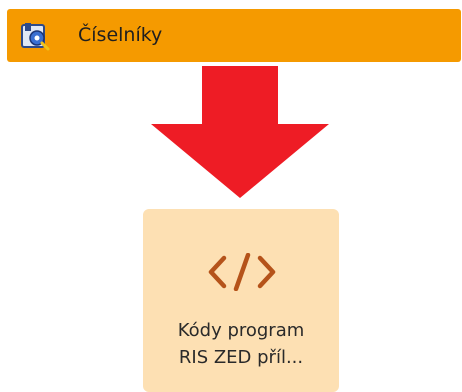 This screenshot has width=462, height=392. I want to click on menu-item-ciselniky: Číselníky, so click(234, 35).